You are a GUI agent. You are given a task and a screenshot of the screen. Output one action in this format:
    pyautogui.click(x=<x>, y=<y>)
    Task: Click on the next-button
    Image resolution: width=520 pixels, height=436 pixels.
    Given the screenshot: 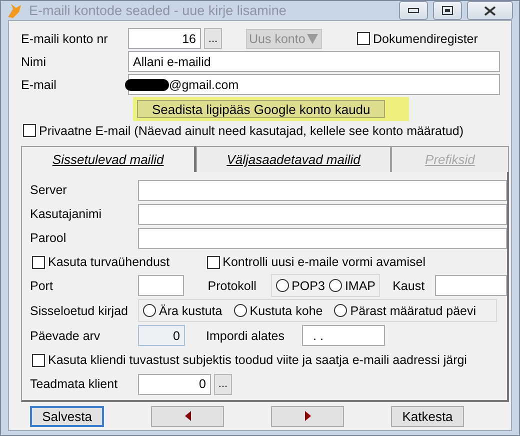 What is the action you would take?
    pyautogui.click(x=307, y=416)
    